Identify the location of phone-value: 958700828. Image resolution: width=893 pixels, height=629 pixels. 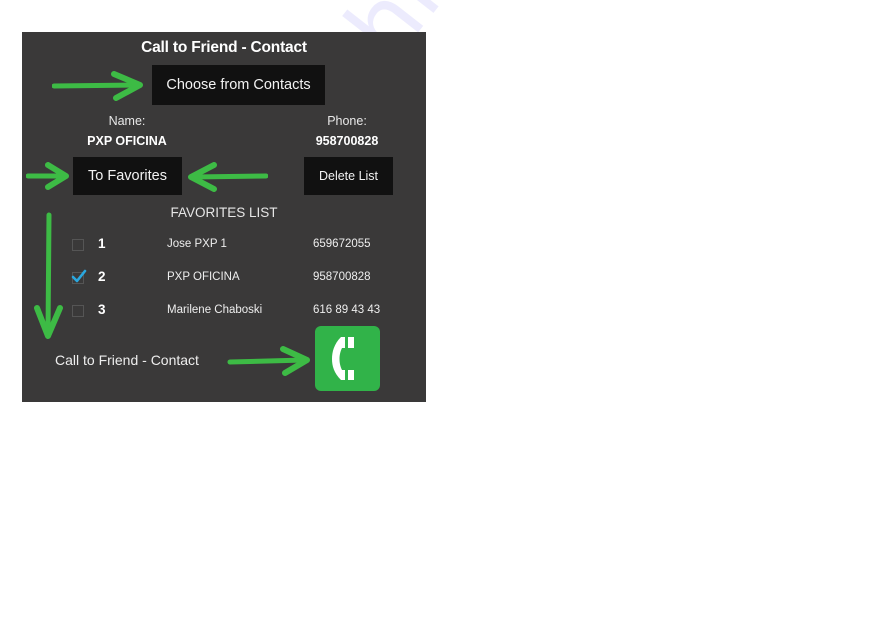
(347, 141).